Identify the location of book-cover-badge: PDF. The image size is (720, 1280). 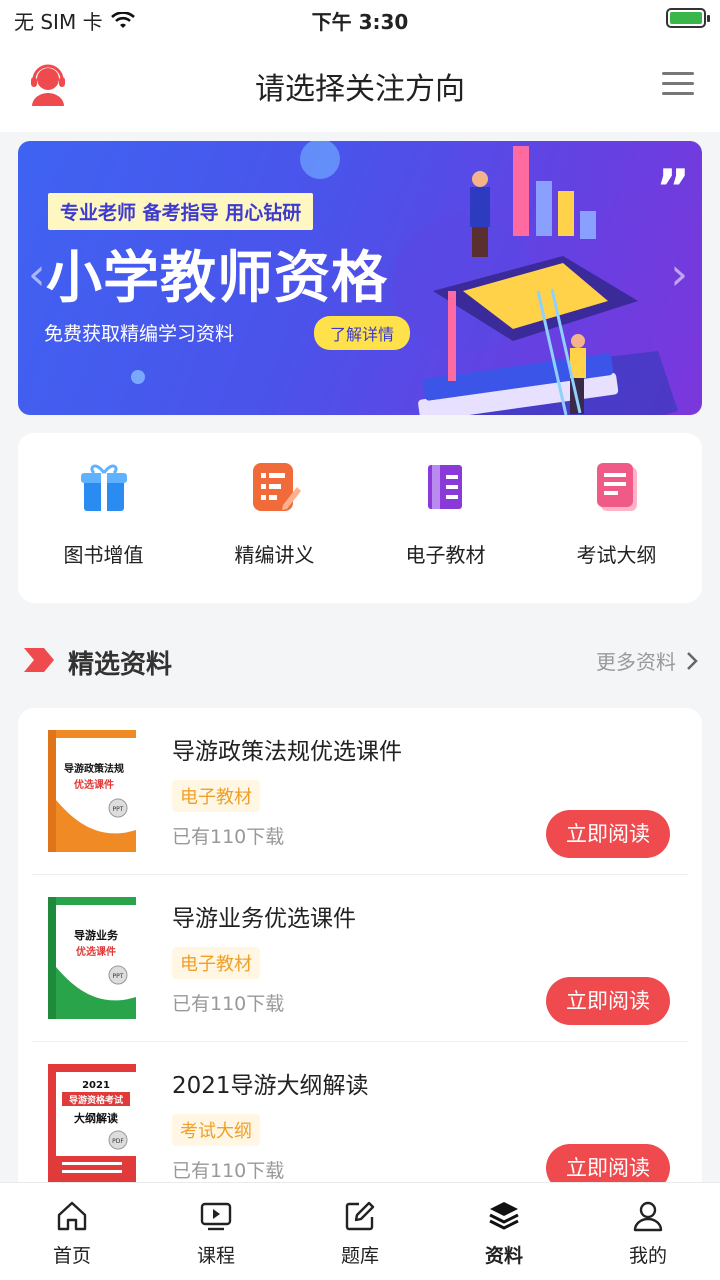
(118, 1141).